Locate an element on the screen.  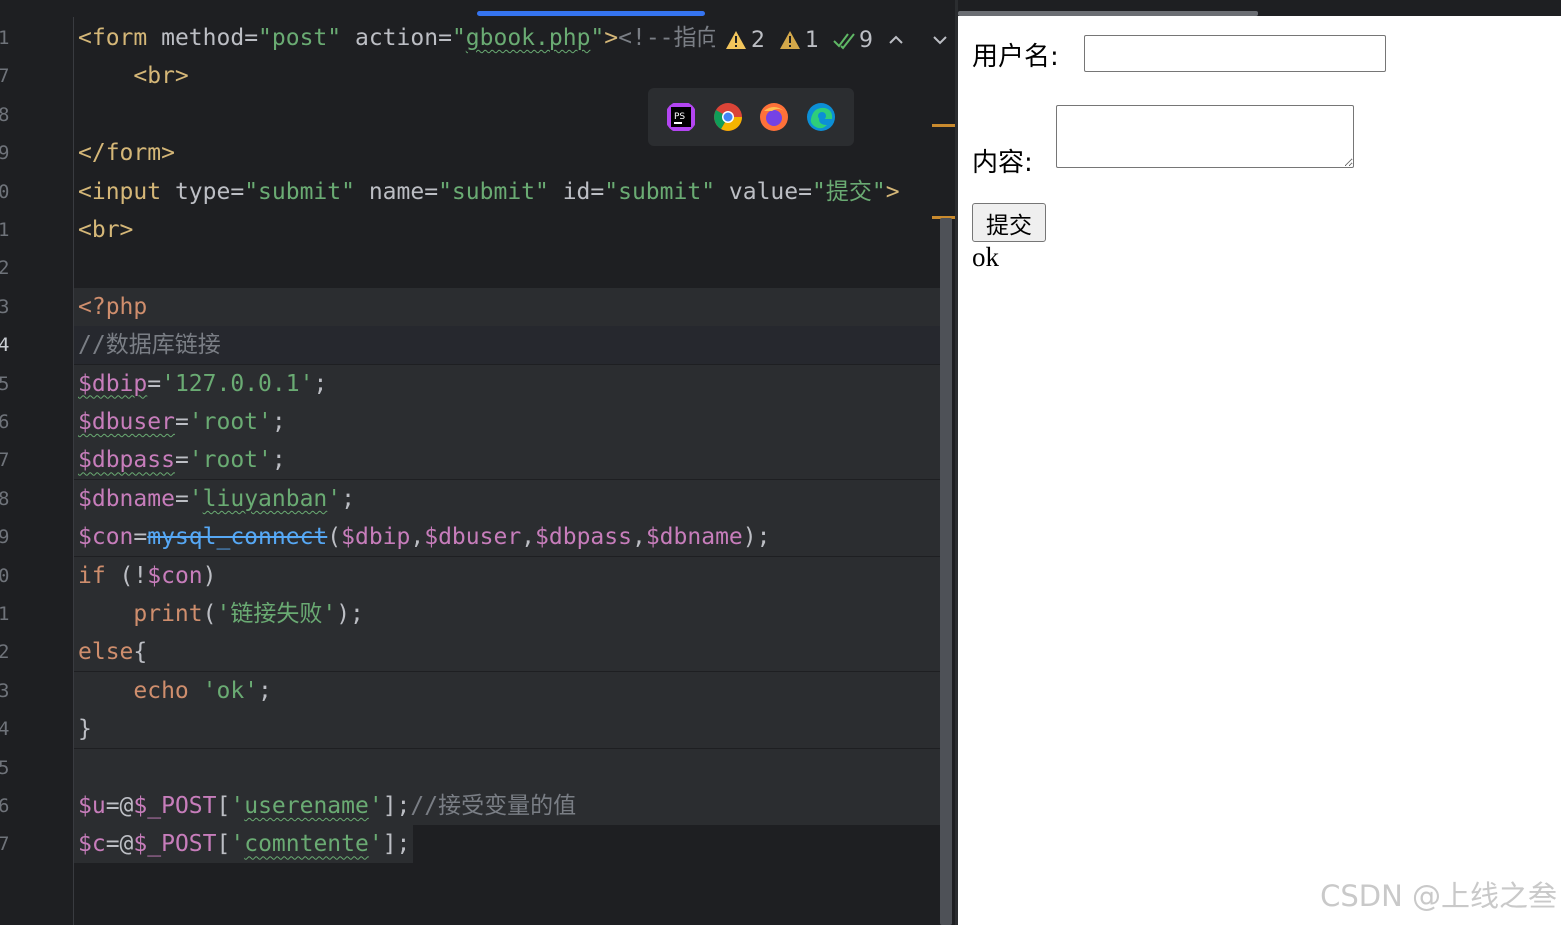
code-token: method is located at coordinates (203, 38).